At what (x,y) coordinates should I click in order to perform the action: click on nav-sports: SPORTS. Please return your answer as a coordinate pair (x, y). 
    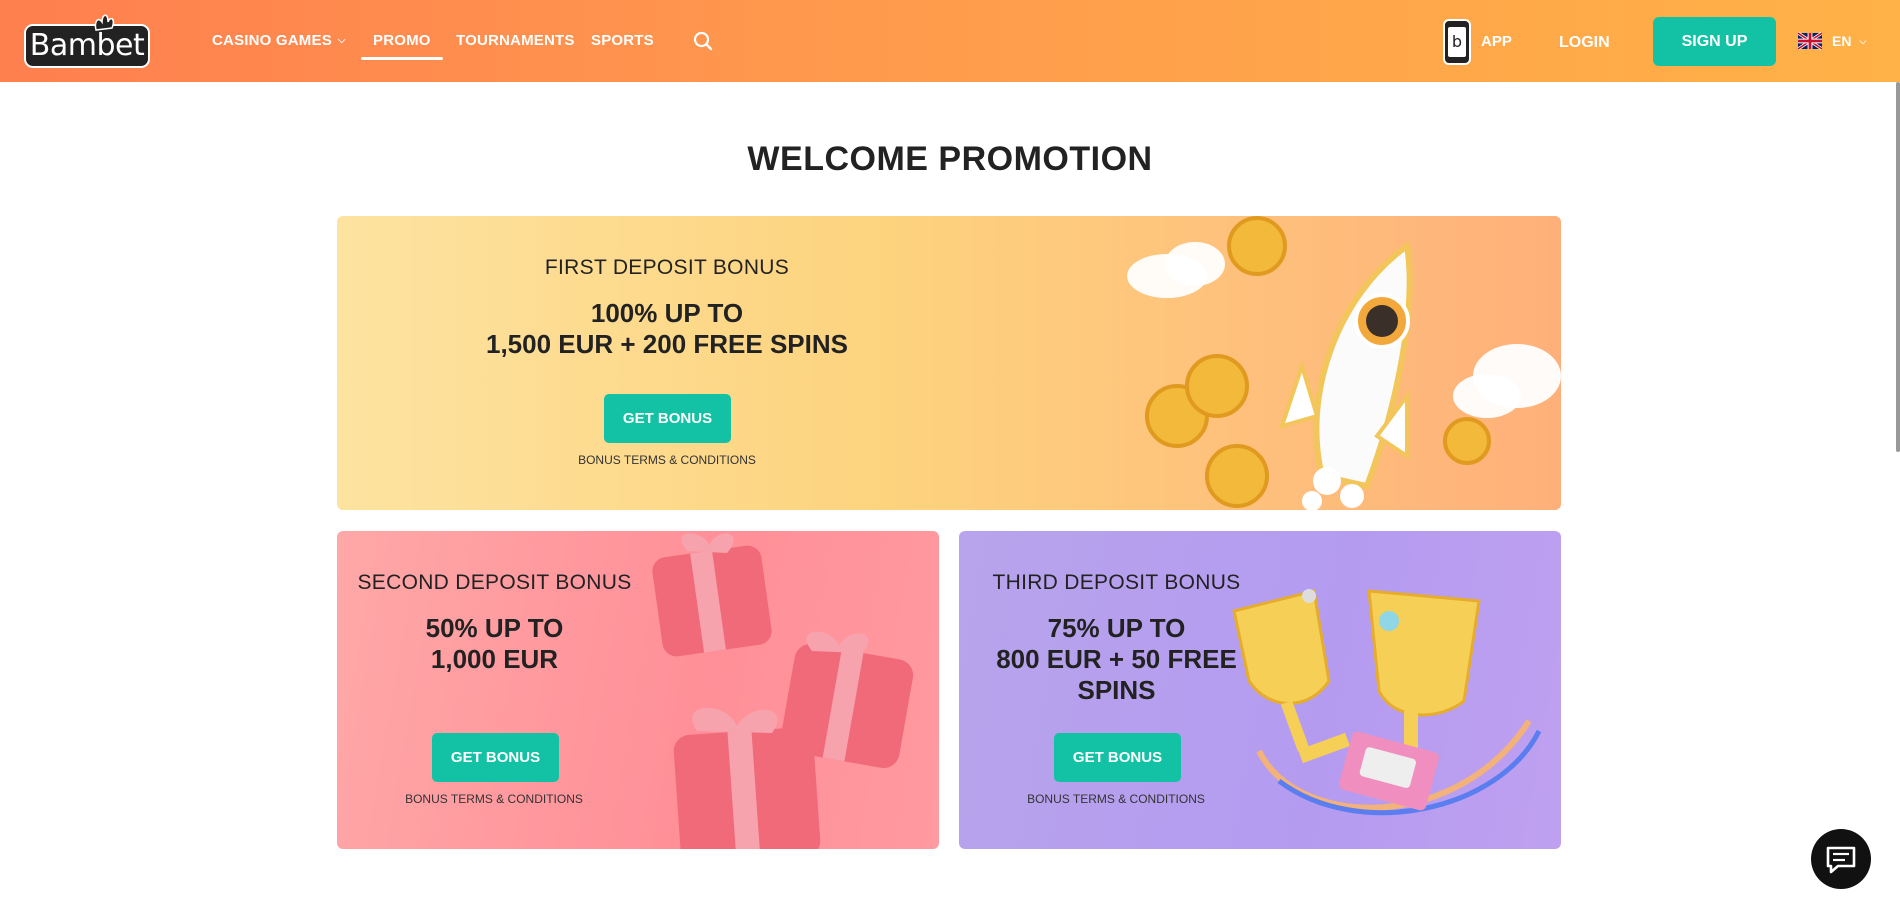
    Looking at the image, I should click on (622, 40).